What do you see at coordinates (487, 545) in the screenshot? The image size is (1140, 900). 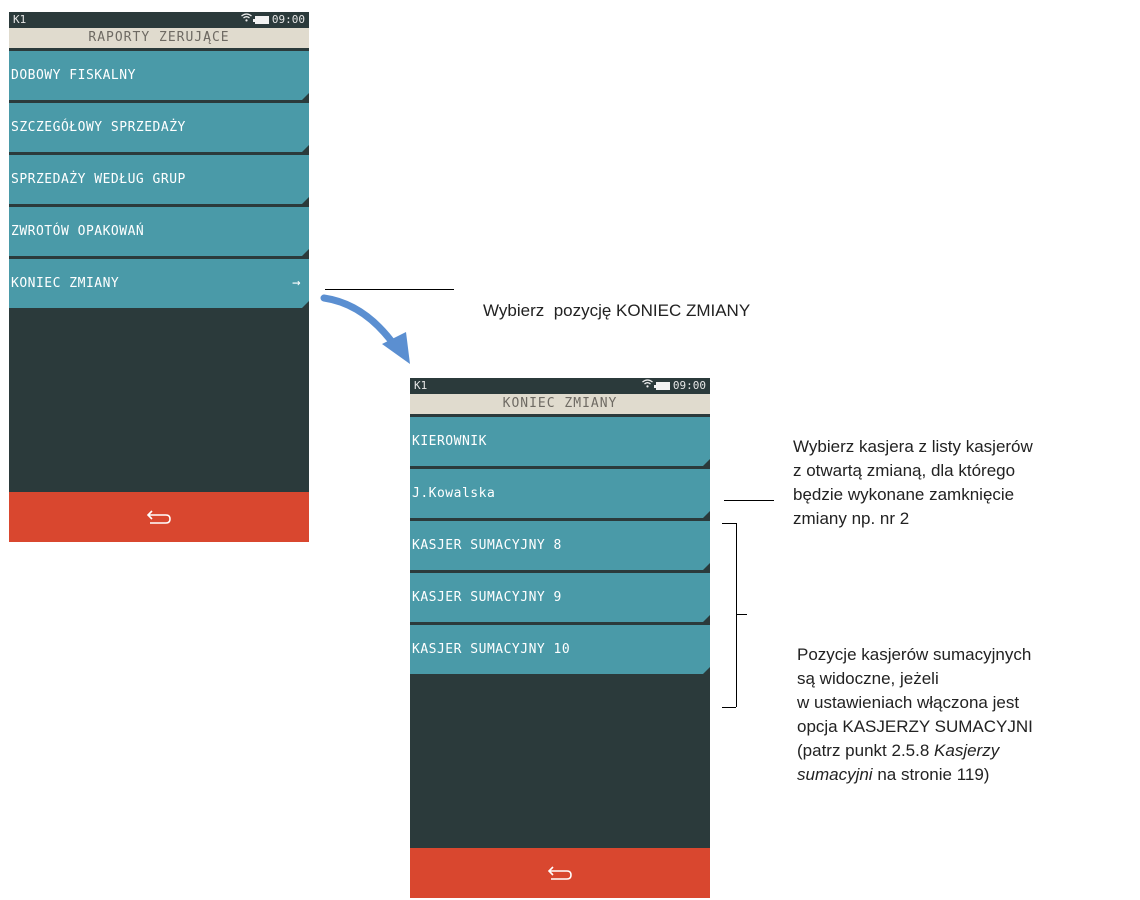 I see `menu-item-label: KASJER SUMACYJNY 8` at bounding box center [487, 545].